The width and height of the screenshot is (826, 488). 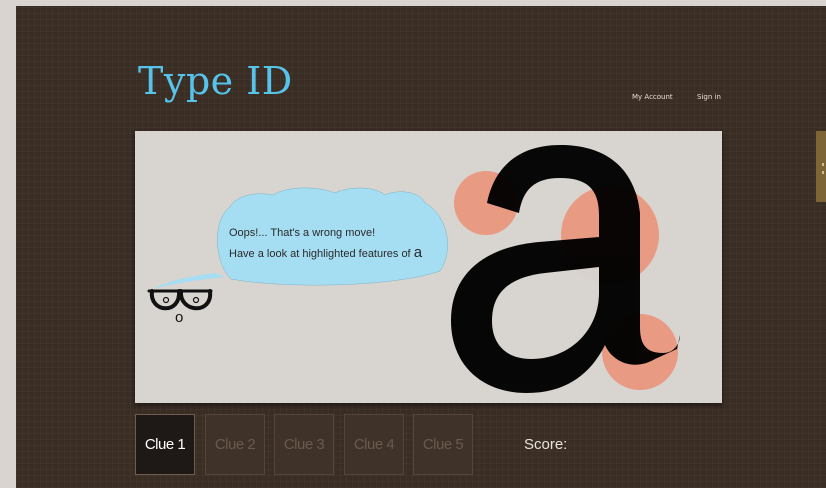 I want to click on side-tab, so click(x=821, y=166).